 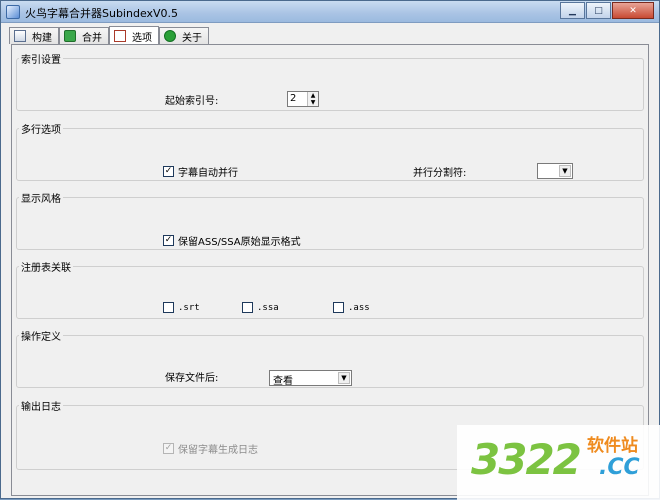 What do you see at coordinates (208, 173) in the screenshot?
I see `auto-merge-label: 字幕自动并行` at bounding box center [208, 173].